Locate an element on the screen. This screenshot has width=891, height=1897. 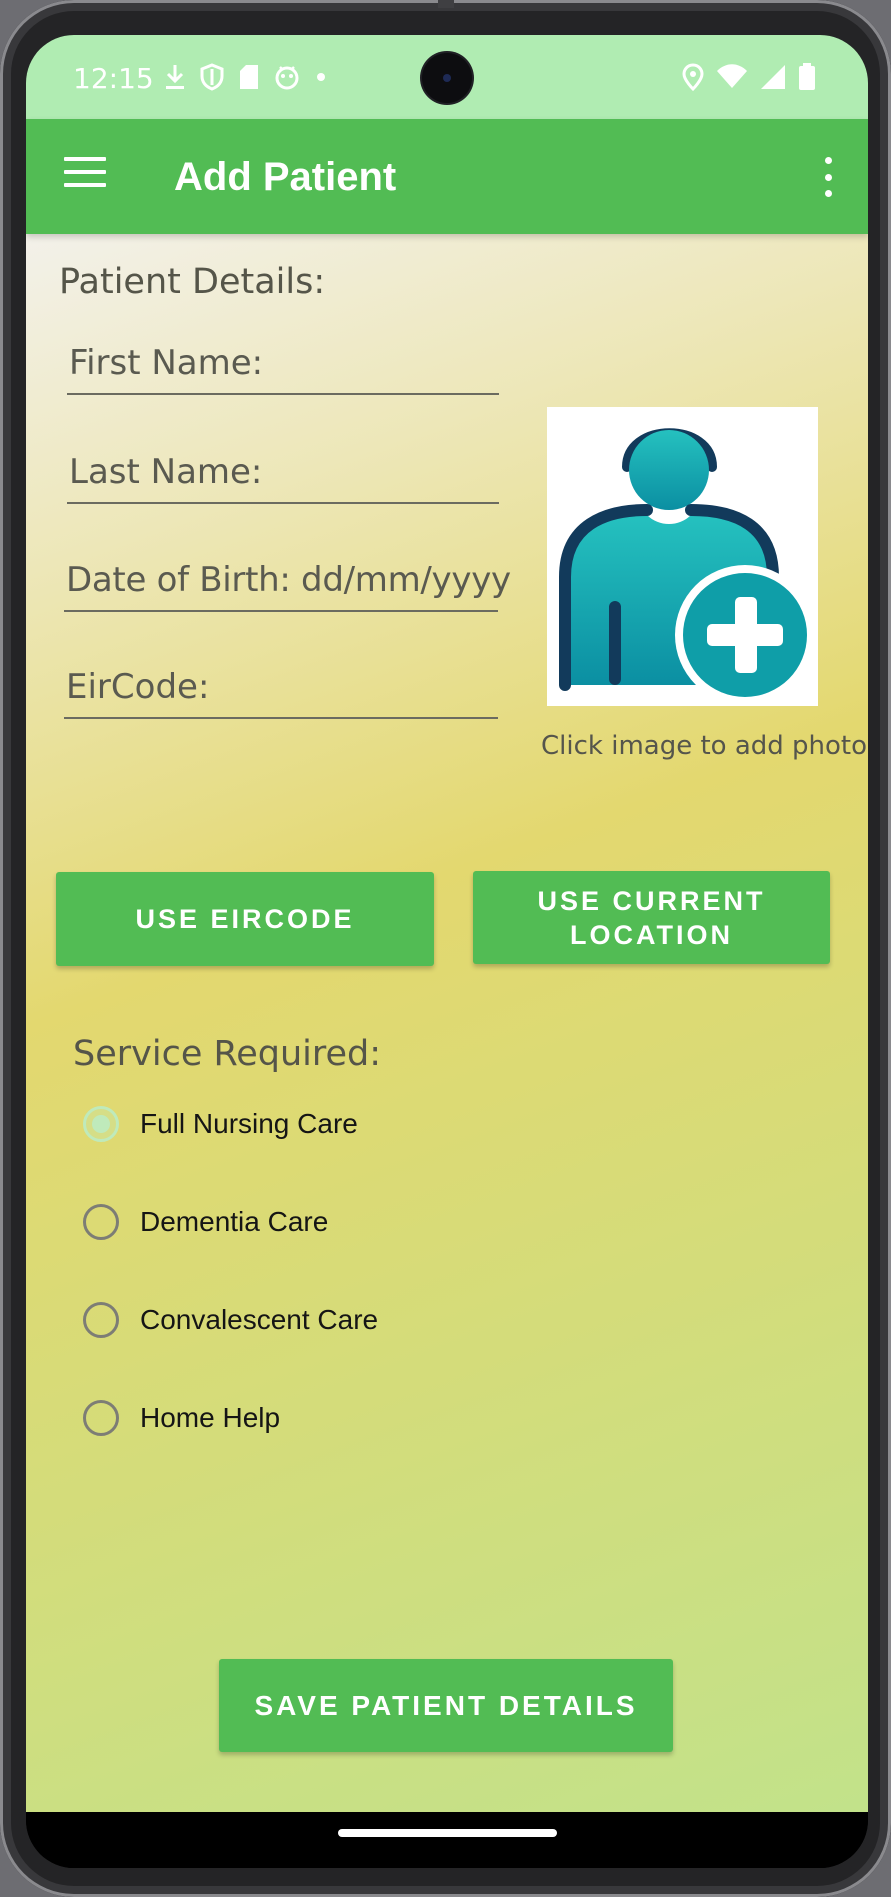
use-eircode-button: USE EIRCODE is located at coordinates (245, 919).